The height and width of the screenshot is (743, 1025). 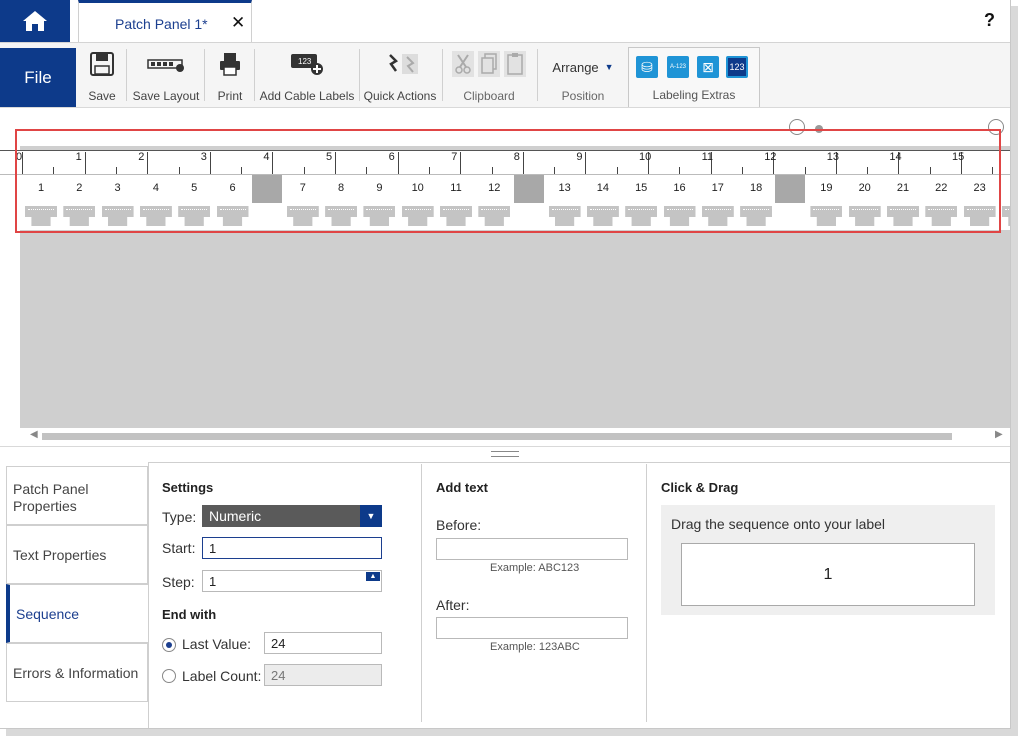 I want to click on ruler-tick, so click(x=273, y=163).